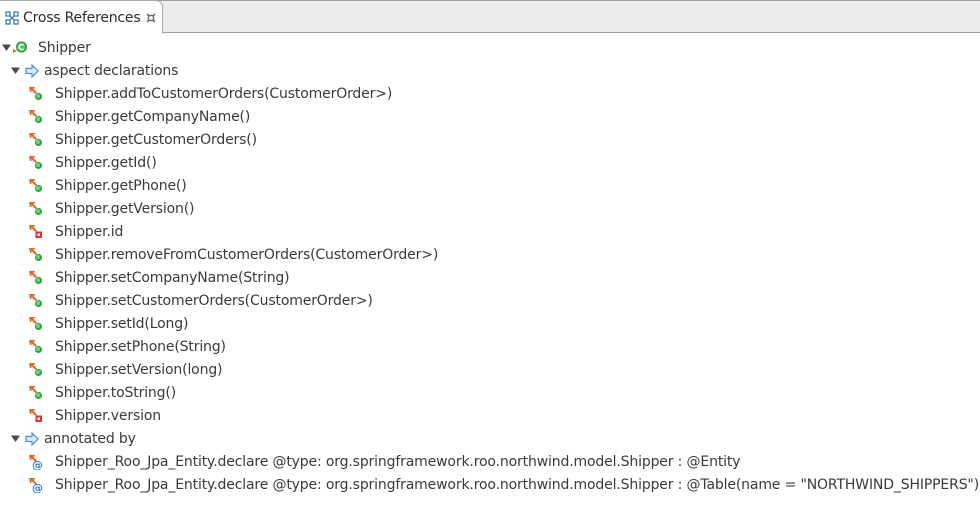  I want to click on tree-item-label: Shipper.toString(), so click(116, 392).